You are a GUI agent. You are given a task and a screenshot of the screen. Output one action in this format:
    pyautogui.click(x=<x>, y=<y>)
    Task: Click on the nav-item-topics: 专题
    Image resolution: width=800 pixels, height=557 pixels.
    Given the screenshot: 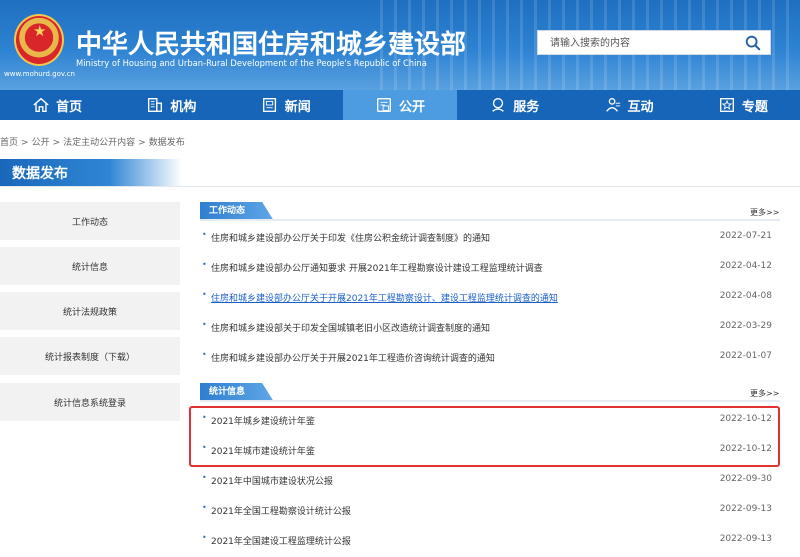 What is the action you would take?
    pyautogui.click(x=743, y=105)
    